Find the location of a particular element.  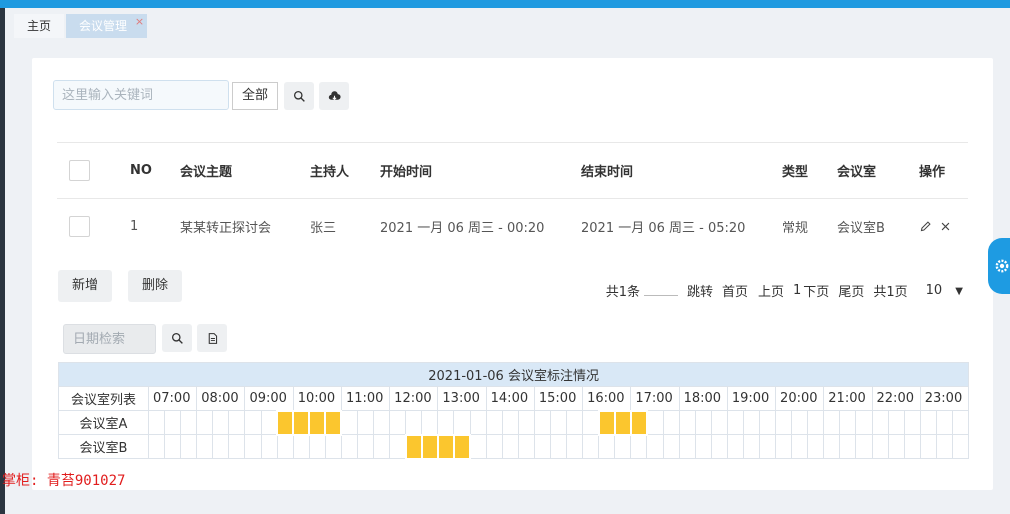

export-button is located at coordinates (334, 96).